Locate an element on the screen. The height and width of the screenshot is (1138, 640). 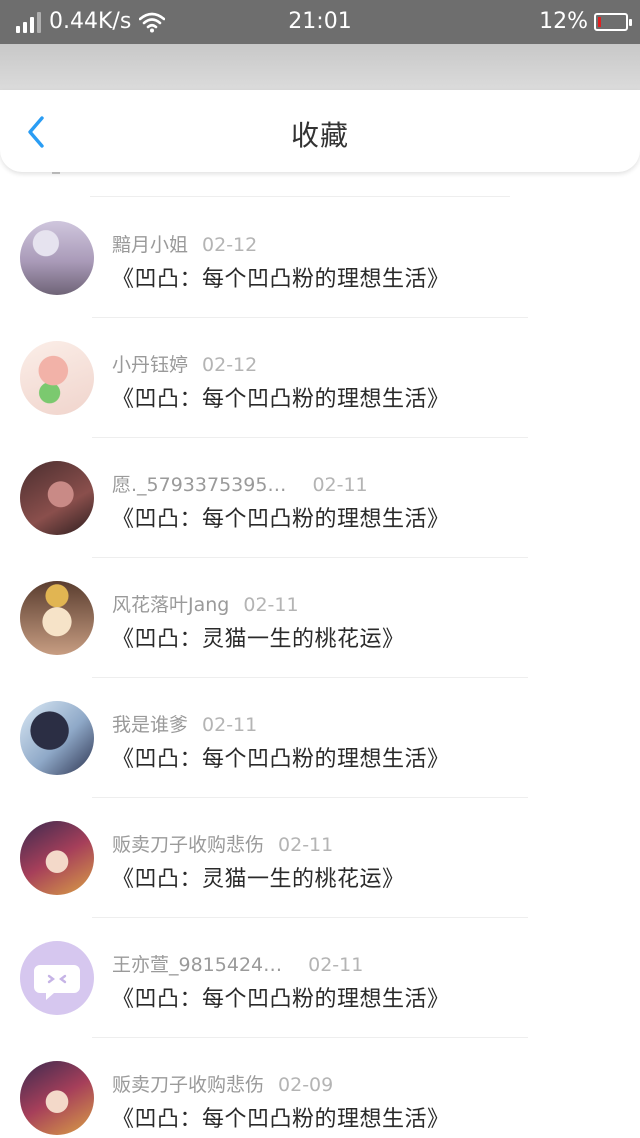
item-meta: 黯月小姐 02-12 is located at coordinates (184, 243).